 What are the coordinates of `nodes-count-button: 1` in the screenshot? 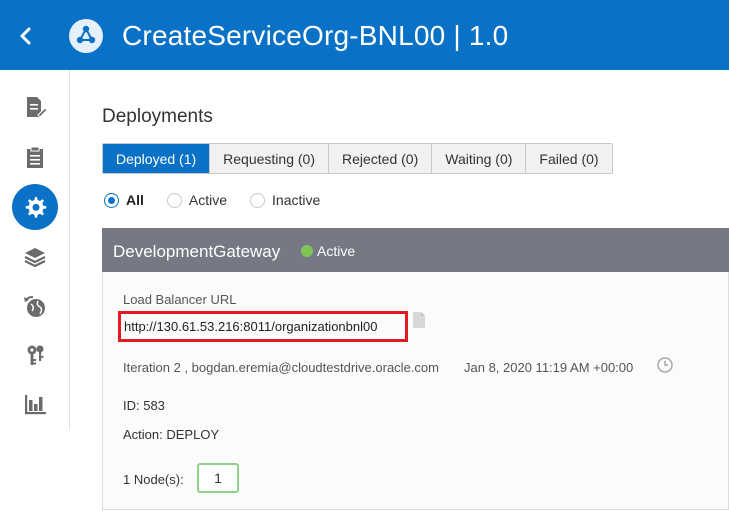 It's located at (218, 478).